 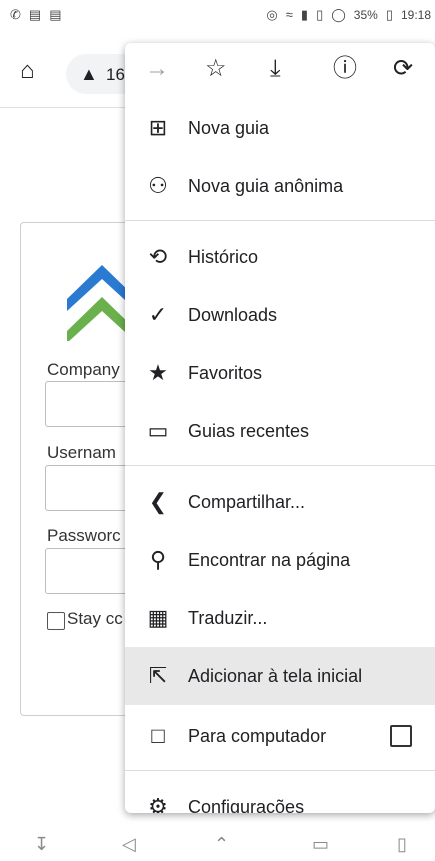 I want to click on status-left-icons: ✆ ▤ ▤, so click(x=36, y=15).